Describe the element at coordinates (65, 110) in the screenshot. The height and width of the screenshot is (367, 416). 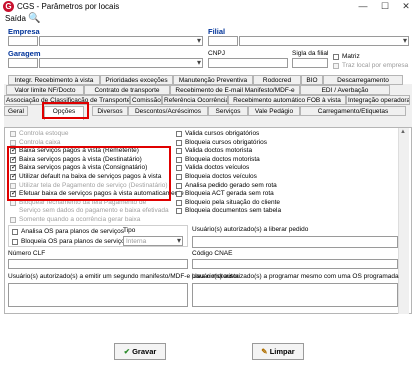
I see `opcoes-tab-highlight` at that location.